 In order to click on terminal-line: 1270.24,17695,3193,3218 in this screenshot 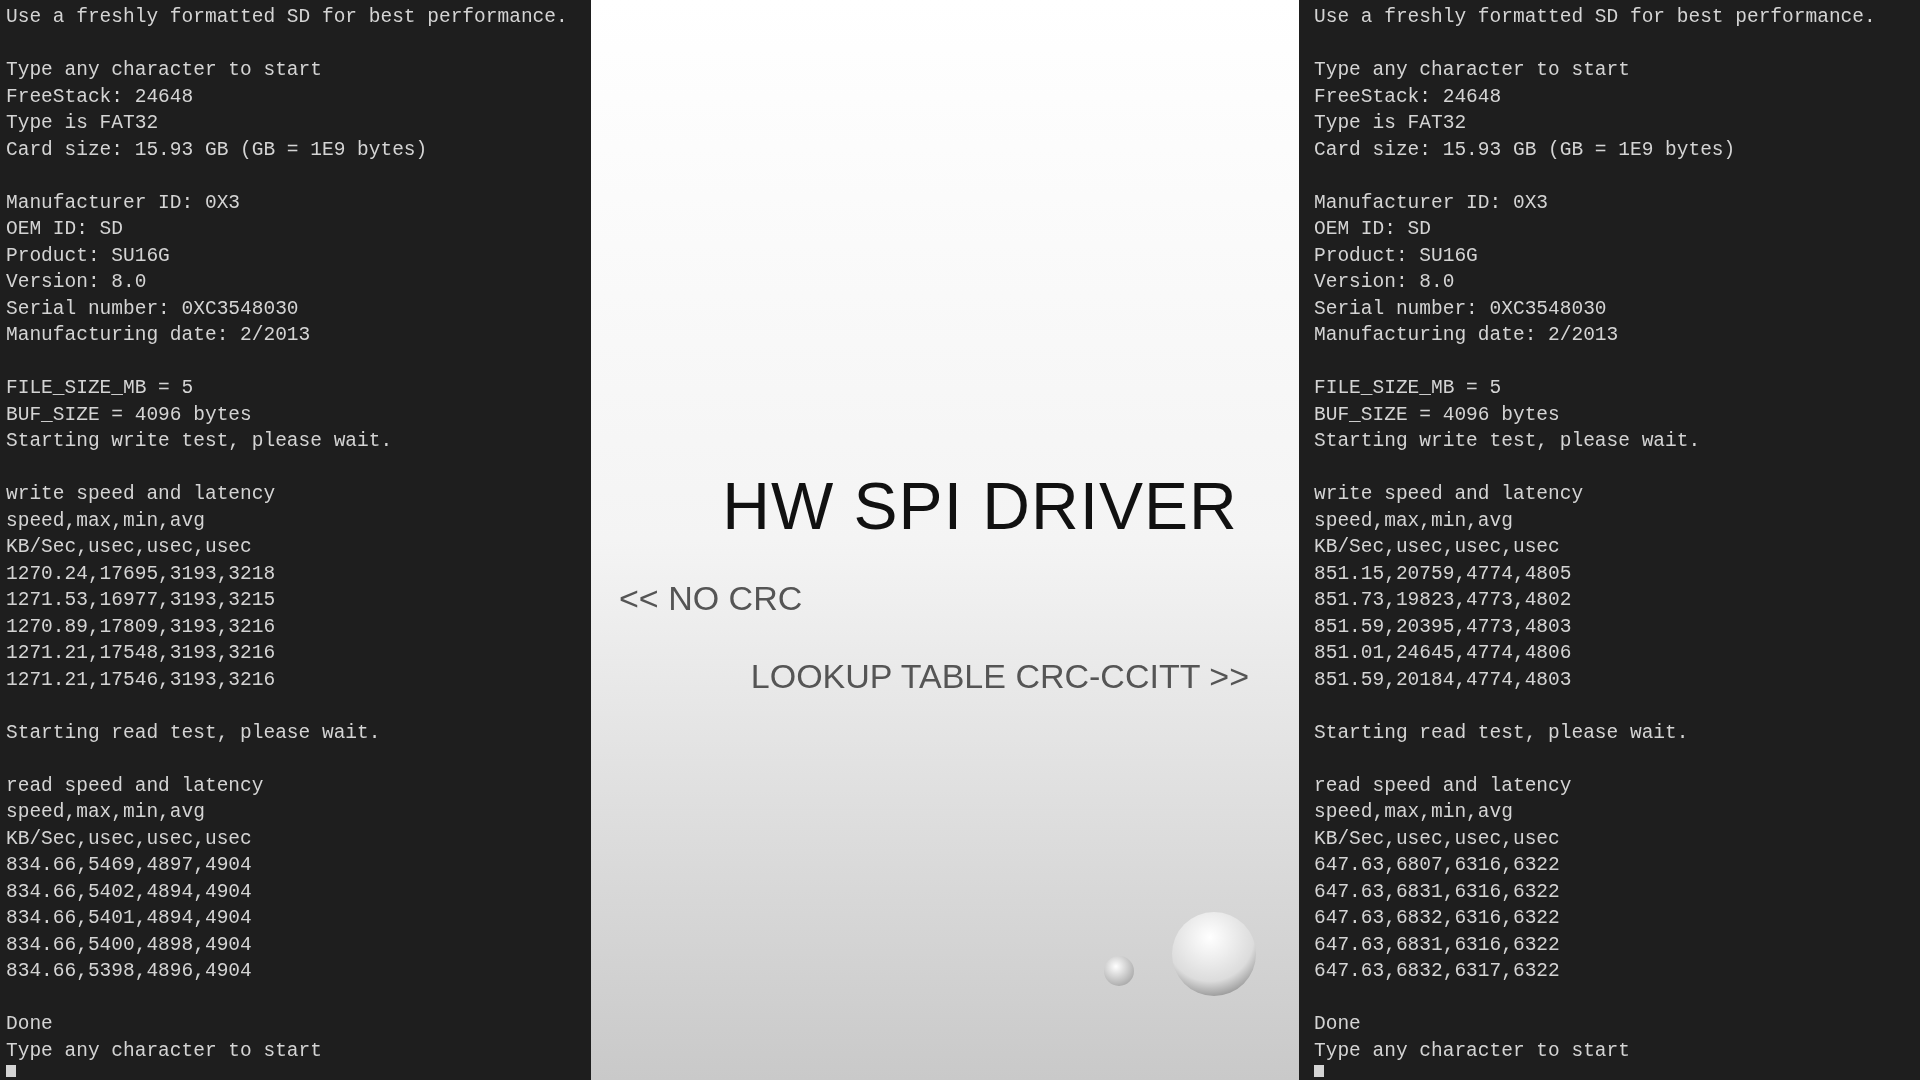, I will do `click(141, 574)`.